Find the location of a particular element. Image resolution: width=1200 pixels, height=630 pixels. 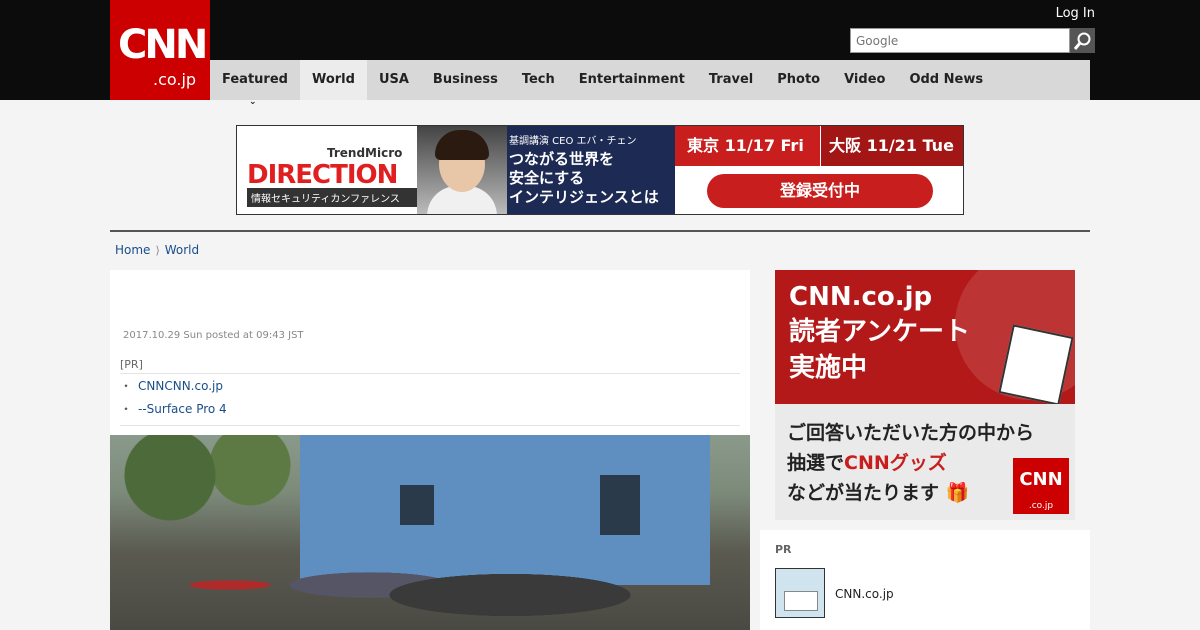

mail-icon is located at coordinates (800, 593).